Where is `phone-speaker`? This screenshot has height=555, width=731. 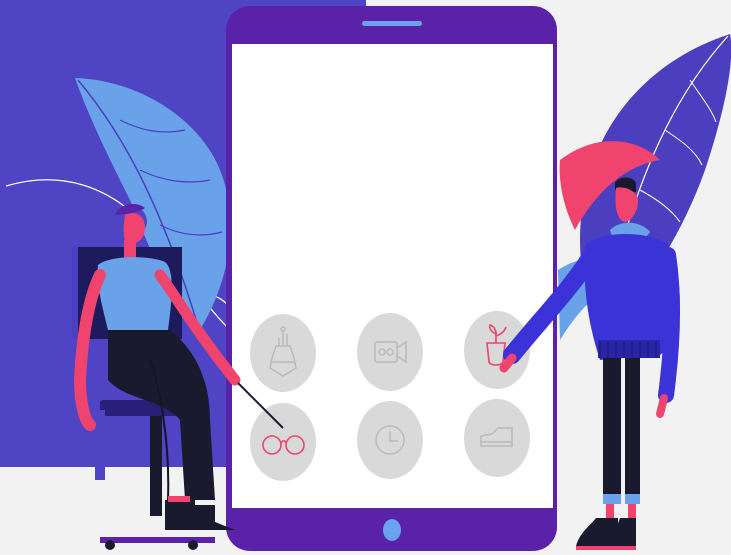 phone-speaker is located at coordinates (392, 23).